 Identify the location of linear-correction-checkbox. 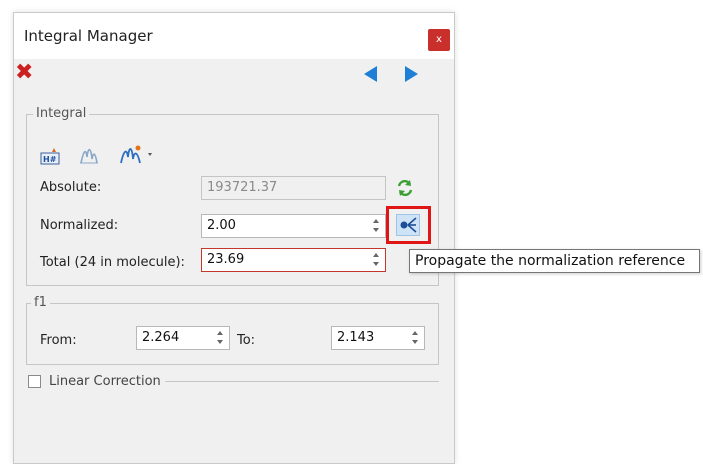
(34, 381).